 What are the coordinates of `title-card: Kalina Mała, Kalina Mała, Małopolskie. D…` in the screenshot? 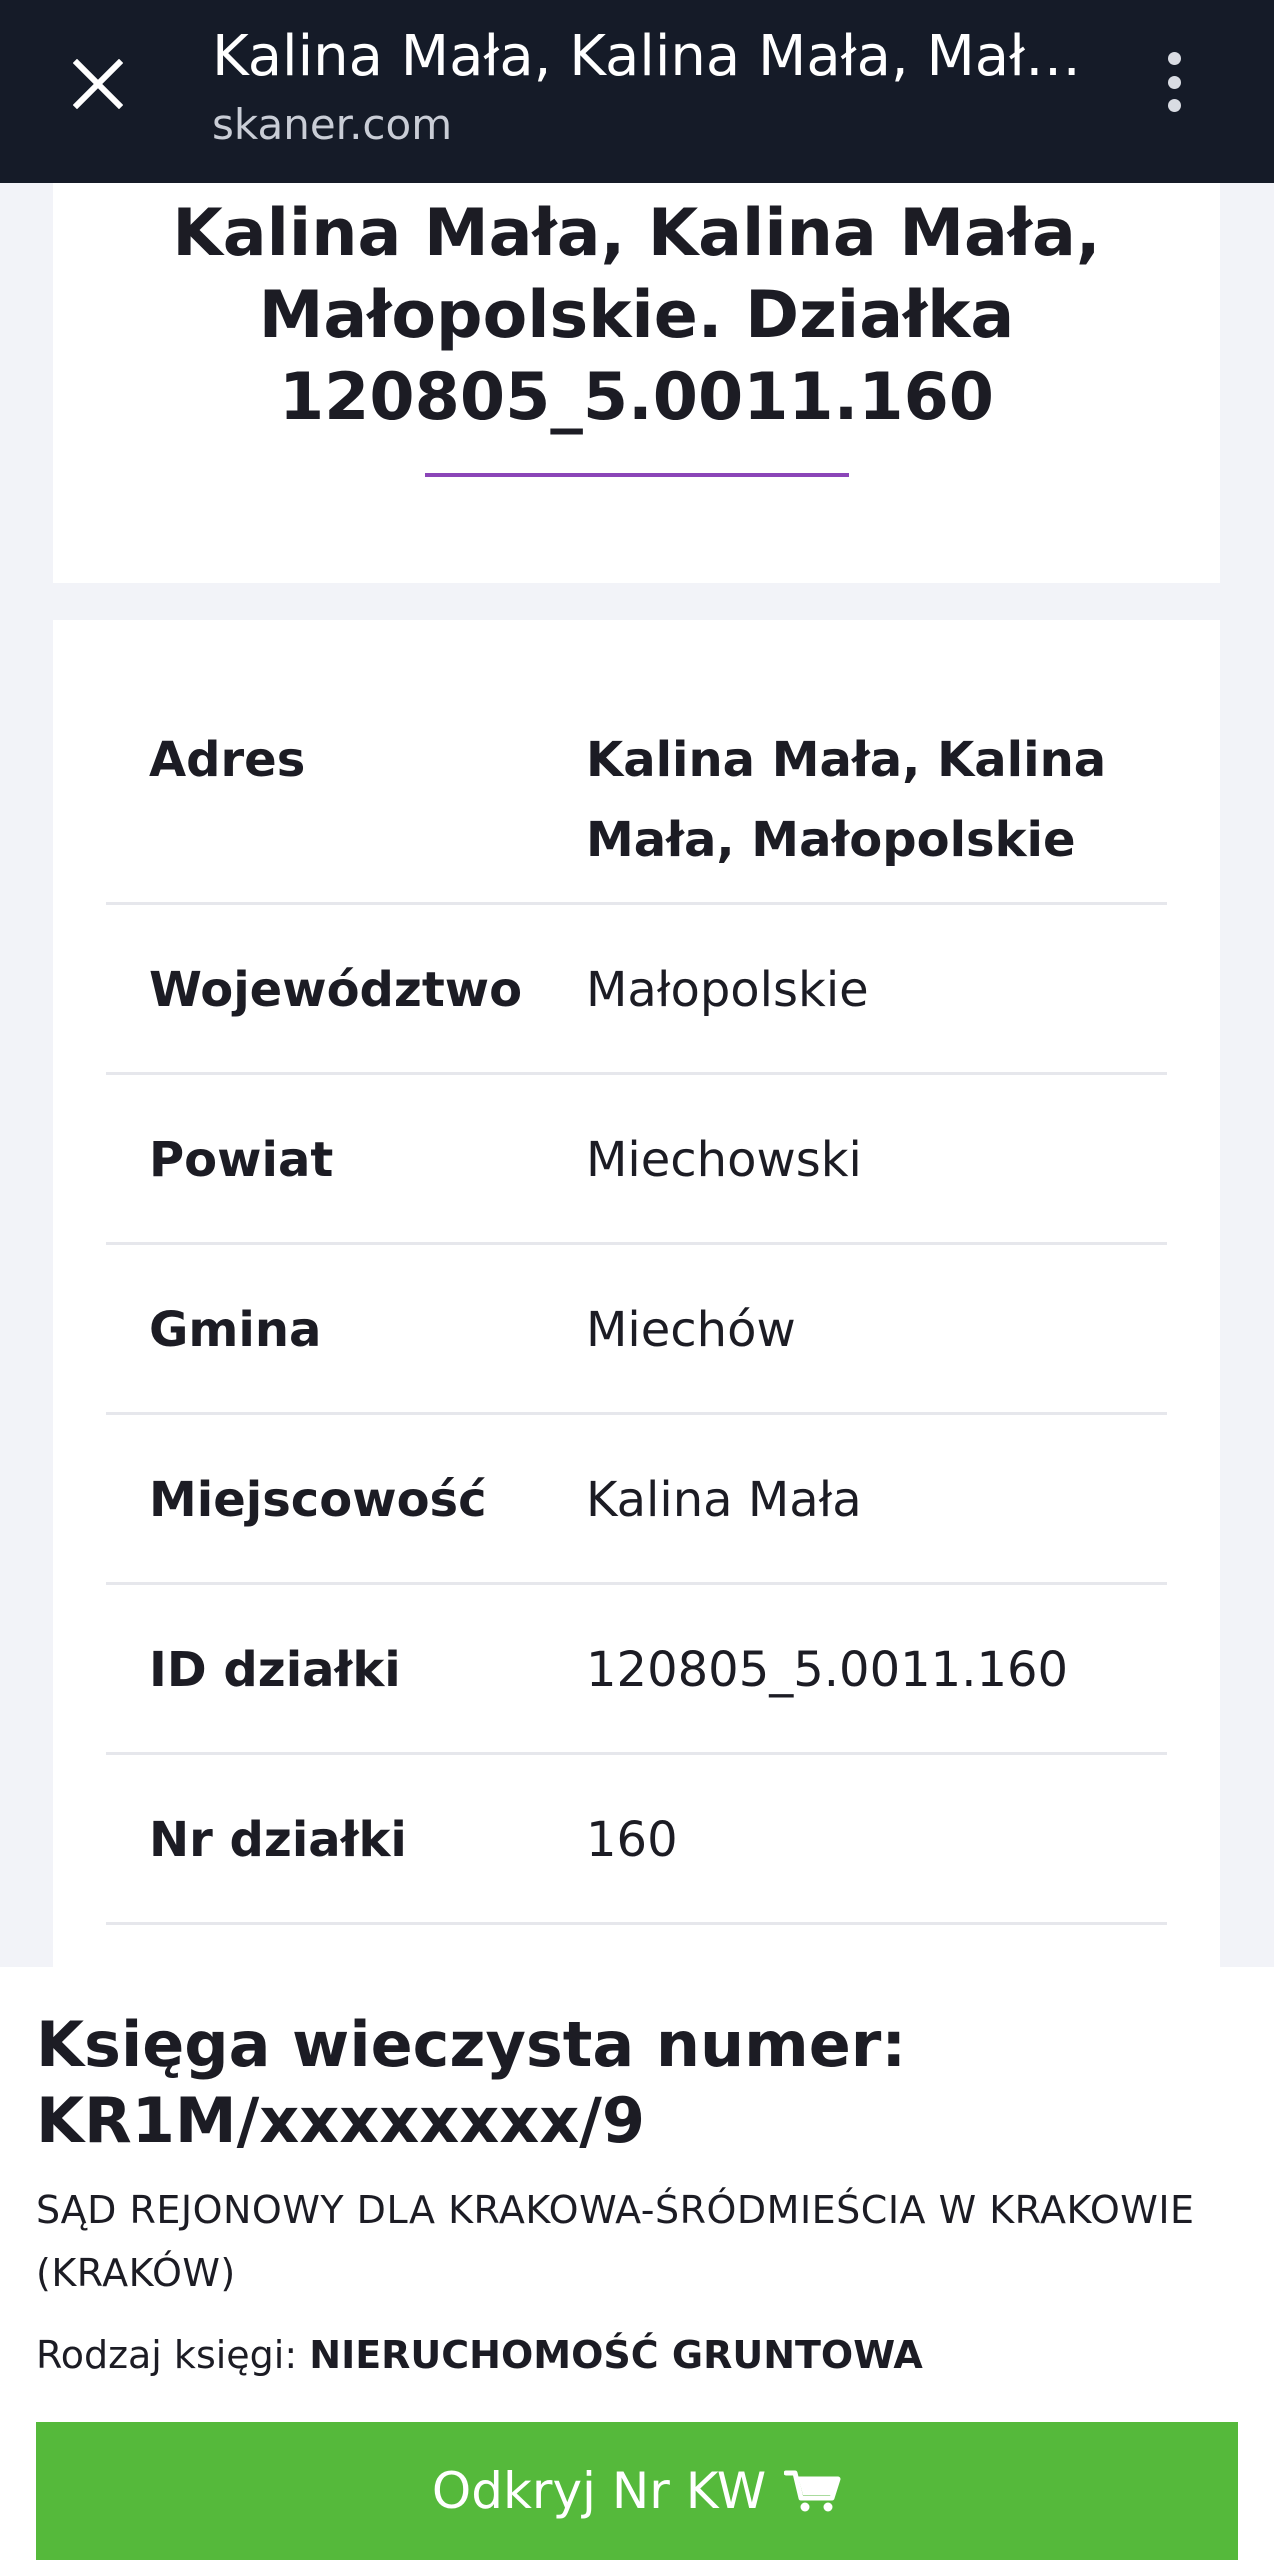 It's located at (636, 383).